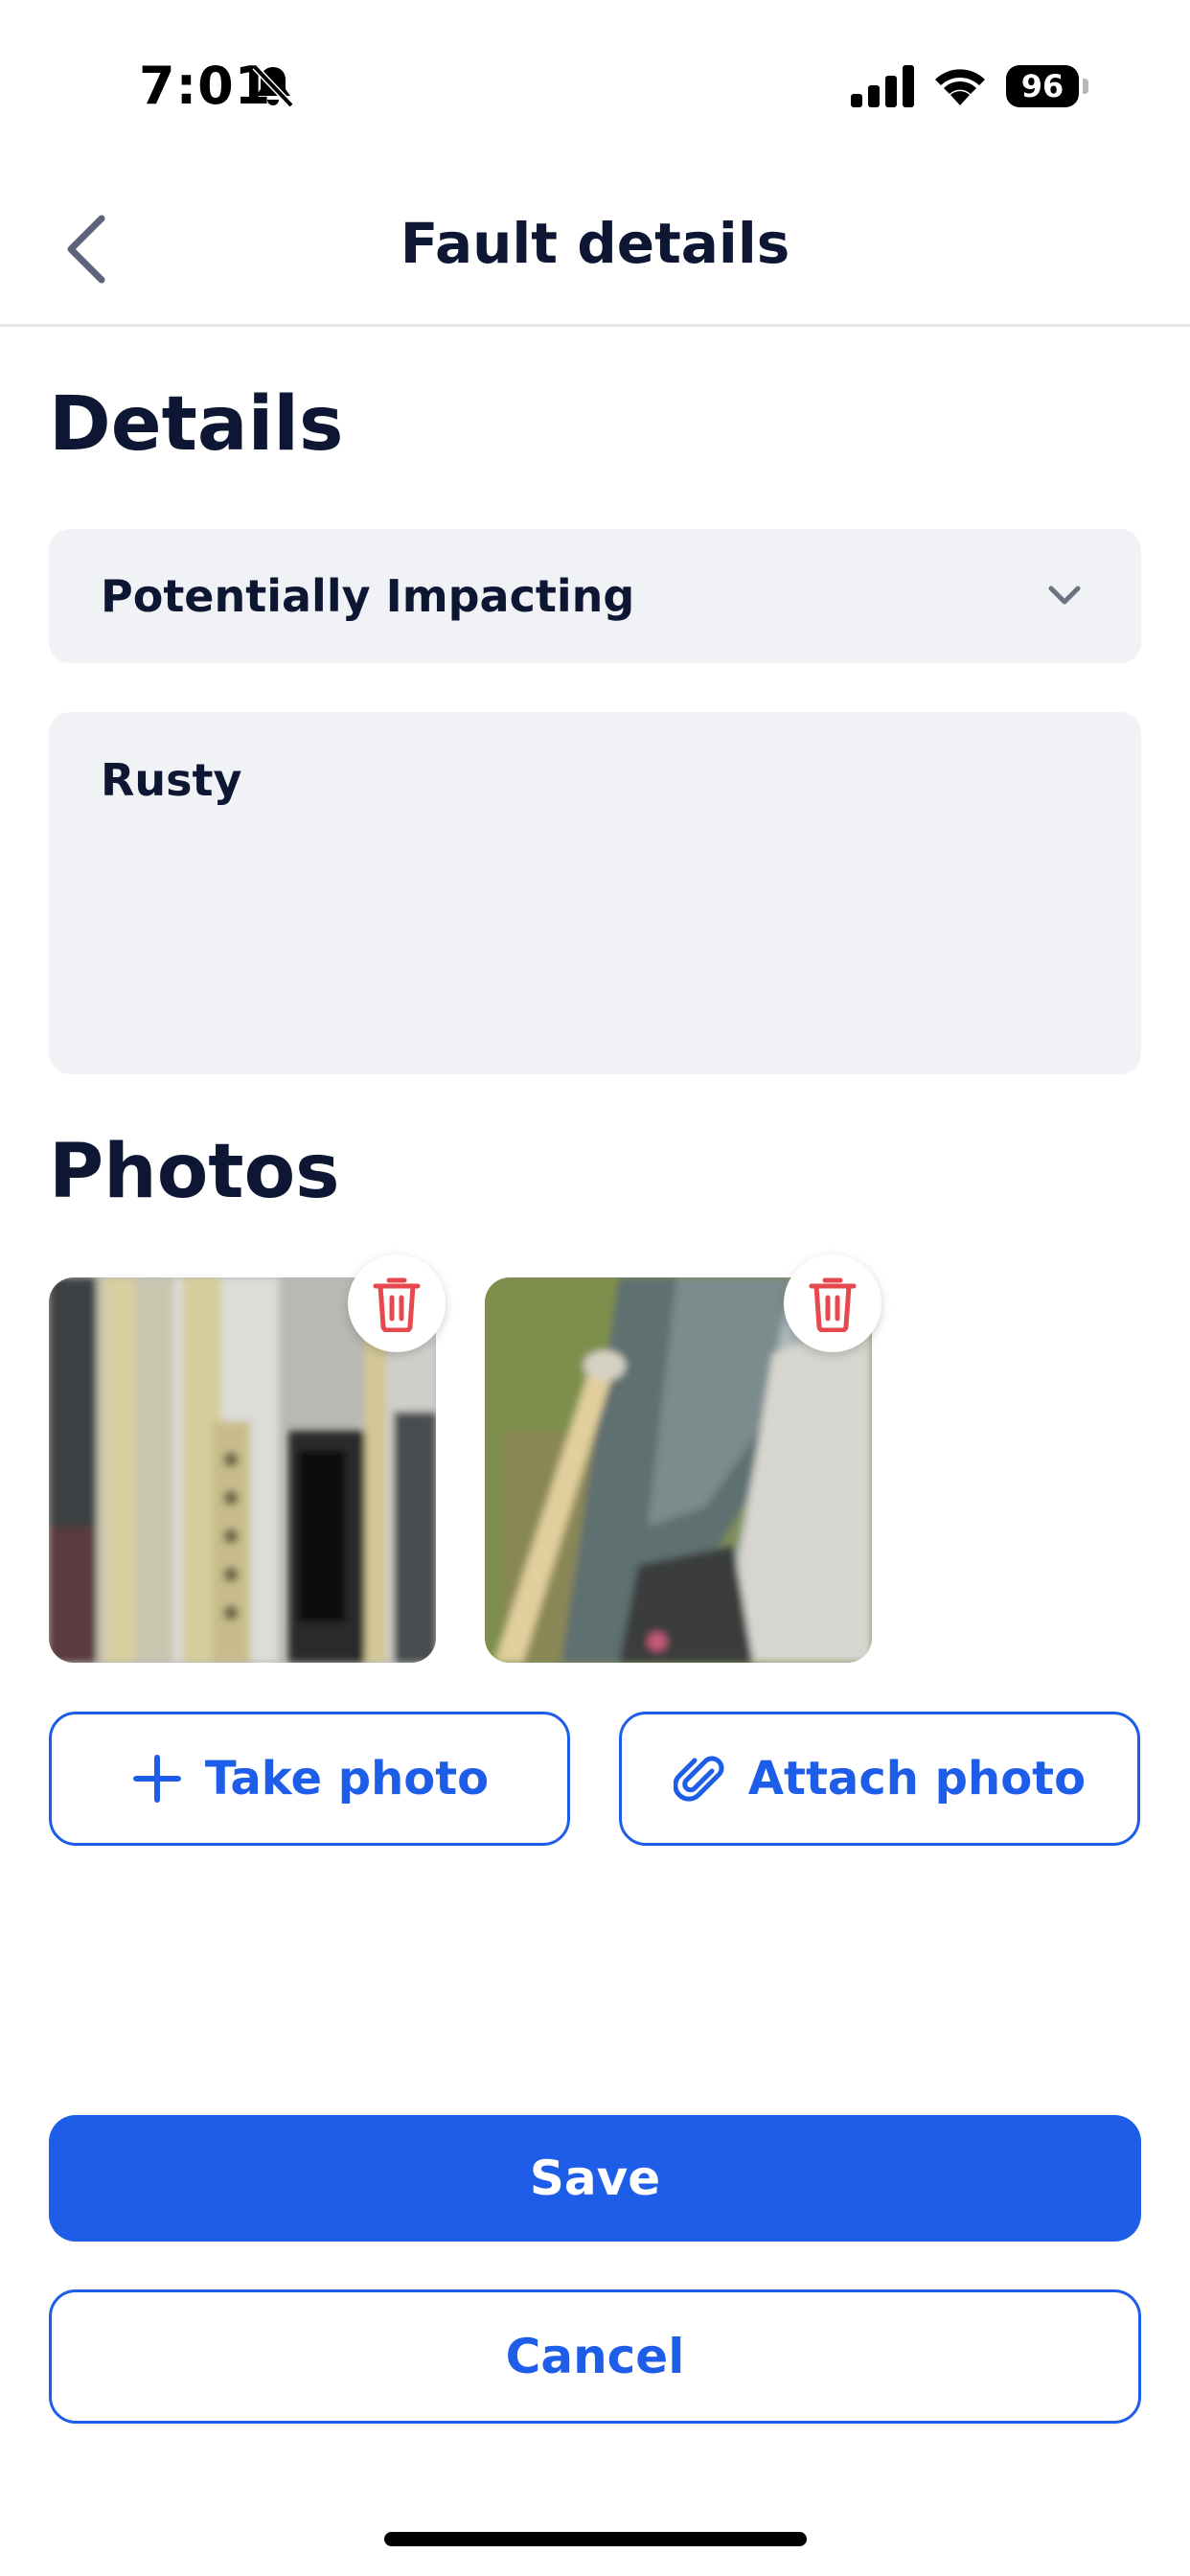 The width and height of the screenshot is (1190, 2576). What do you see at coordinates (960, 87) in the screenshot?
I see `wifi-icon` at bounding box center [960, 87].